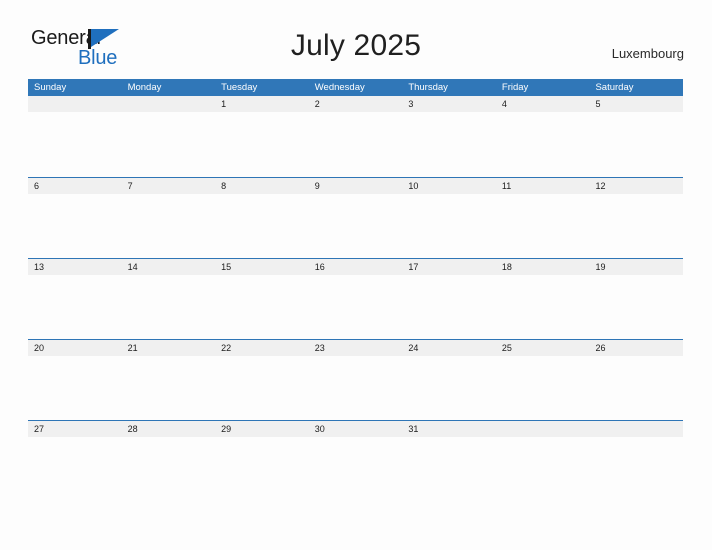  Describe the element at coordinates (449, 348) in the screenshot. I see `day-cell: 24` at that location.